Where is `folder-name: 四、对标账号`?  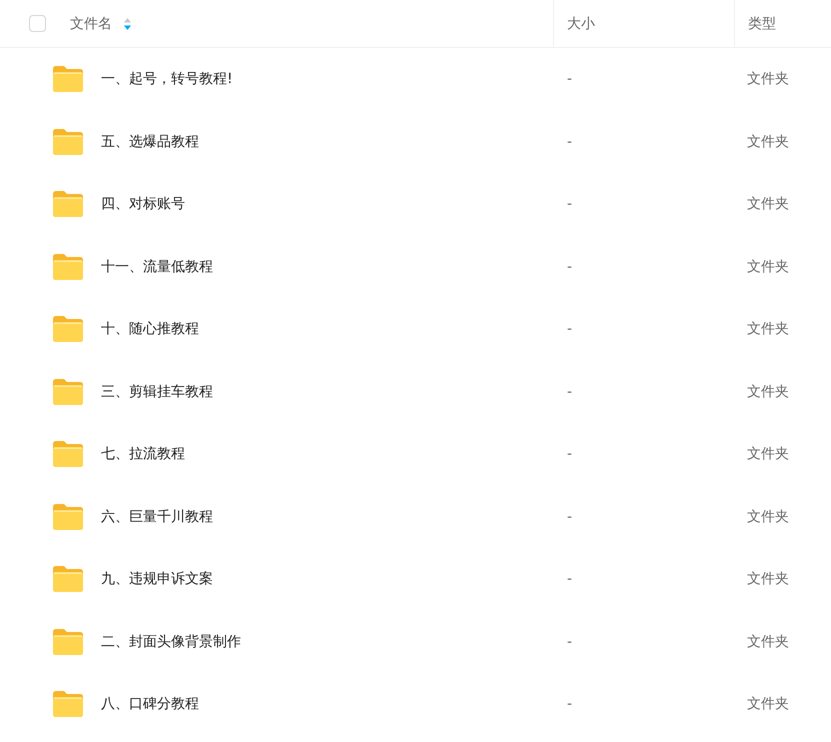
folder-name: 四、对标账号 is located at coordinates (143, 204).